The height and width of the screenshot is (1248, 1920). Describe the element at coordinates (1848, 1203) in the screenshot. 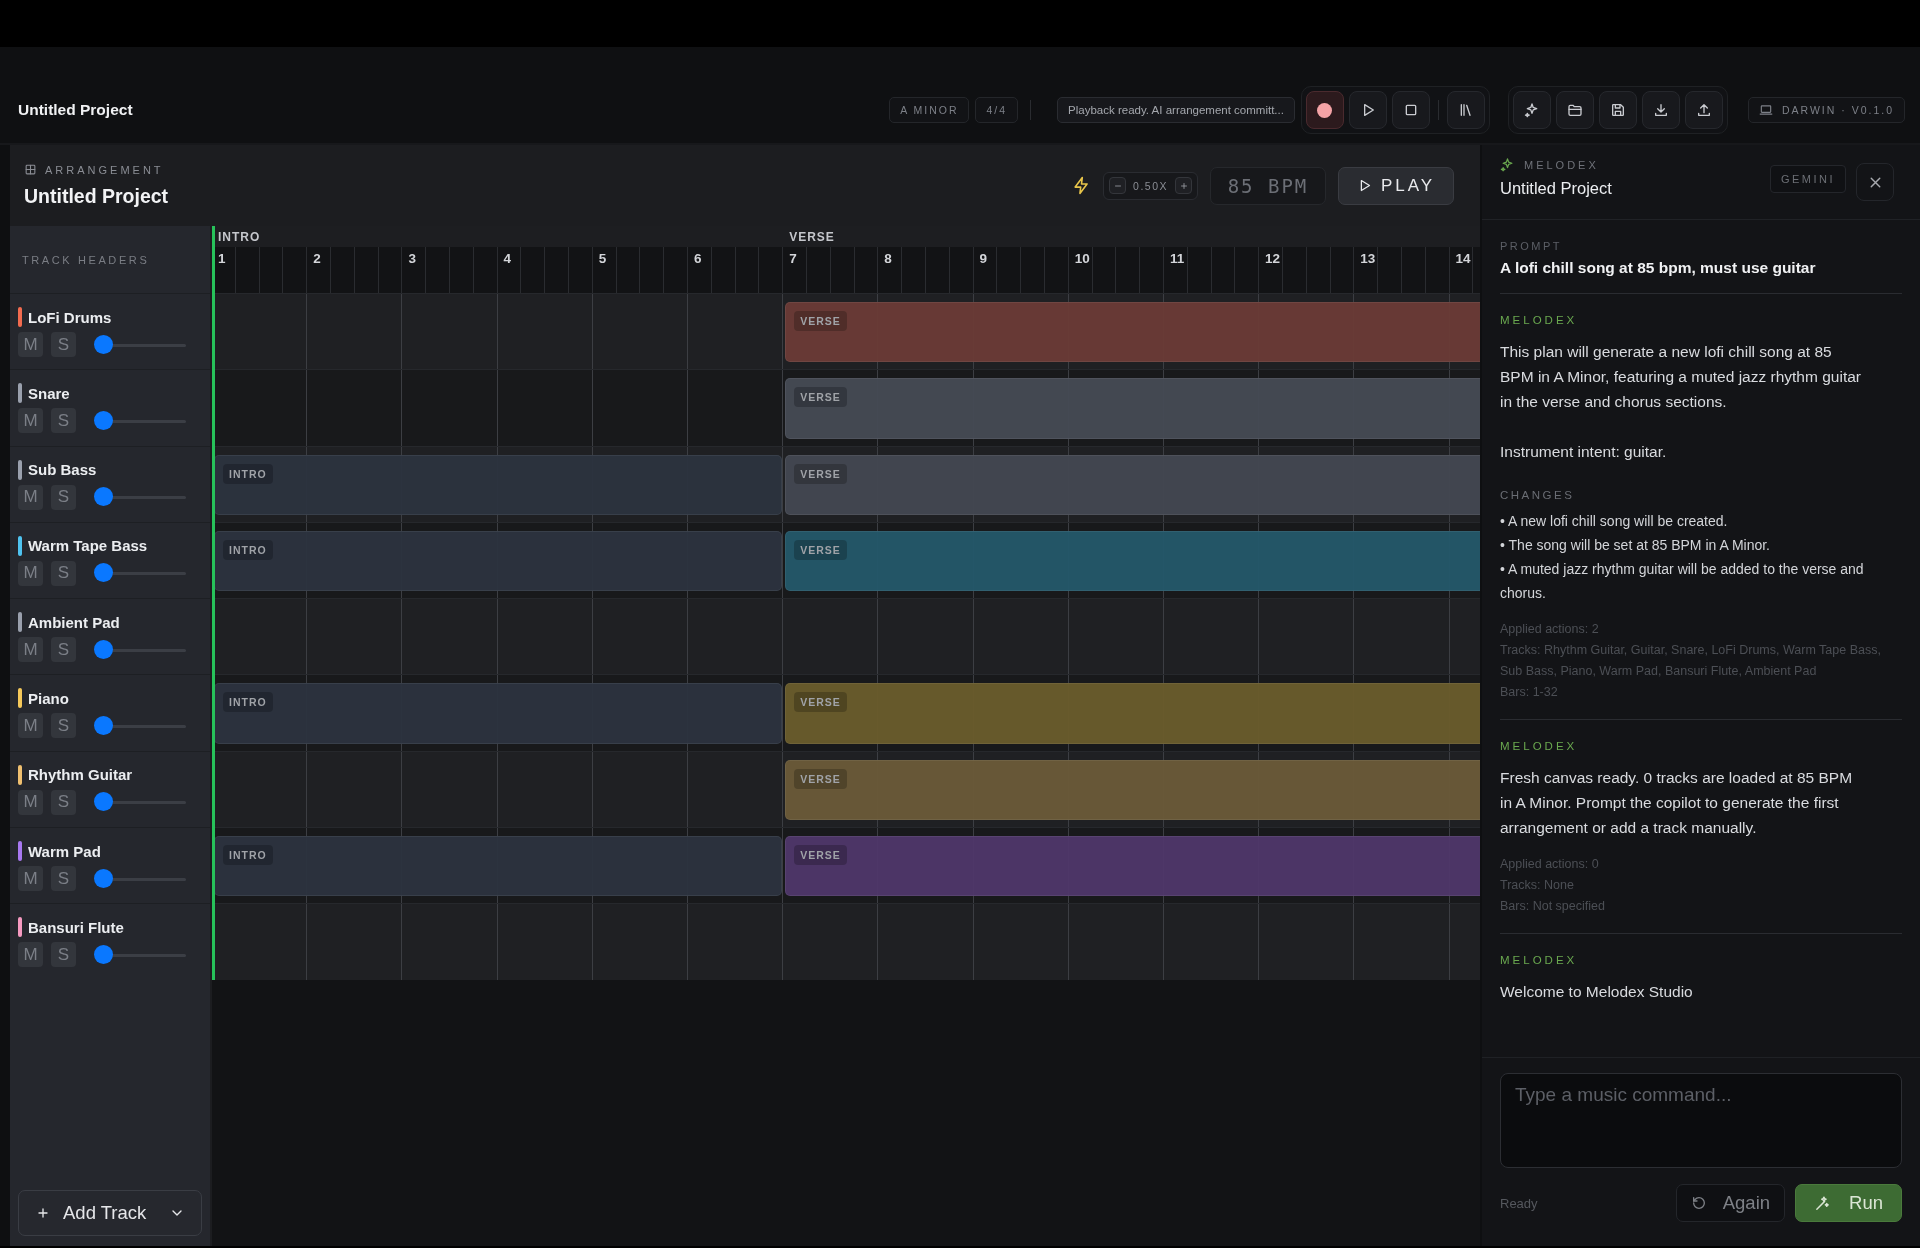

I see `run-button: Run` at that location.